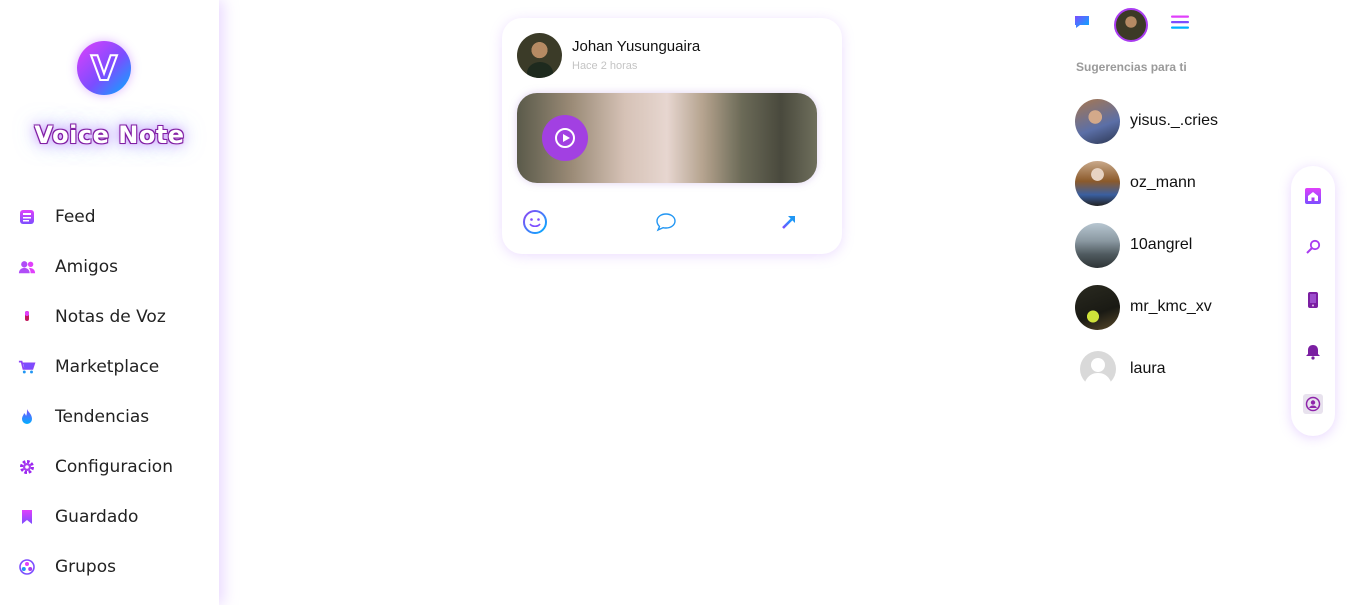  What do you see at coordinates (539, 55) in the screenshot?
I see `author-avatar` at bounding box center [539, 55].